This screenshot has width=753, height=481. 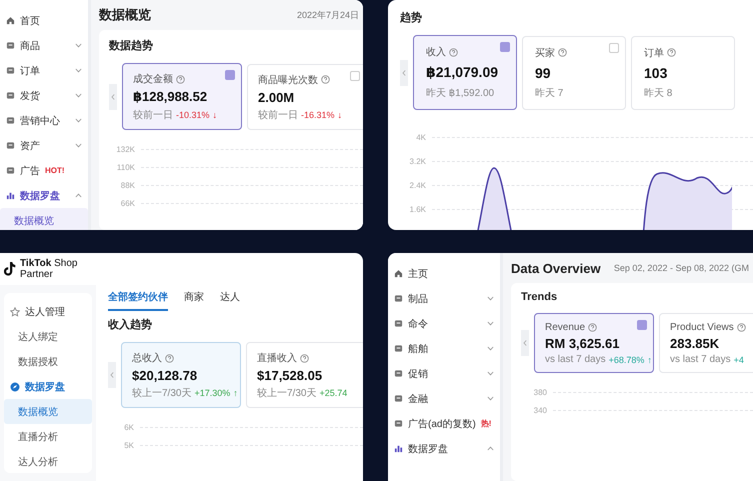 I want to click on comparison-text: 昨天 8, so click(x=658, y=93).